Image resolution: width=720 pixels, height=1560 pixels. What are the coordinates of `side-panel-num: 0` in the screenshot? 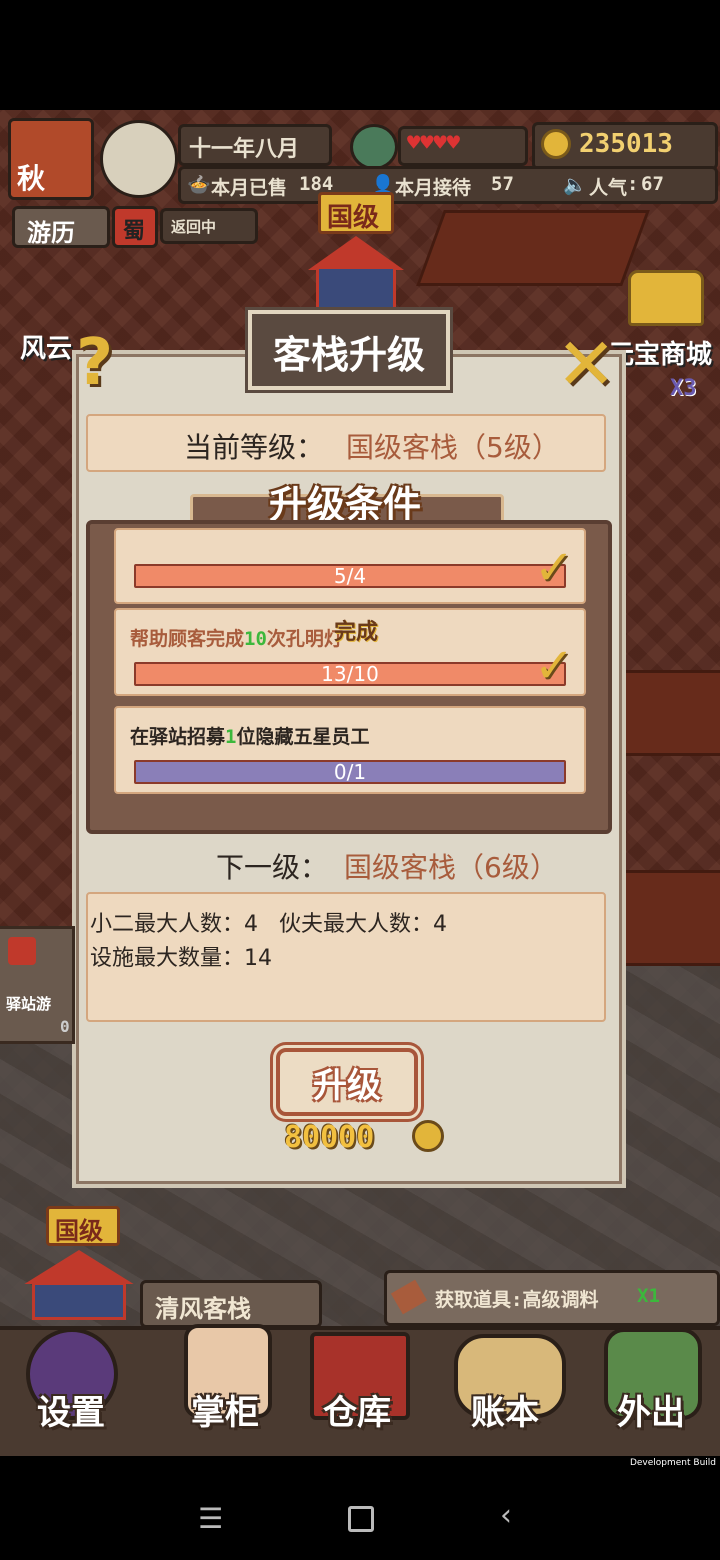 It's located at (65, 1026).